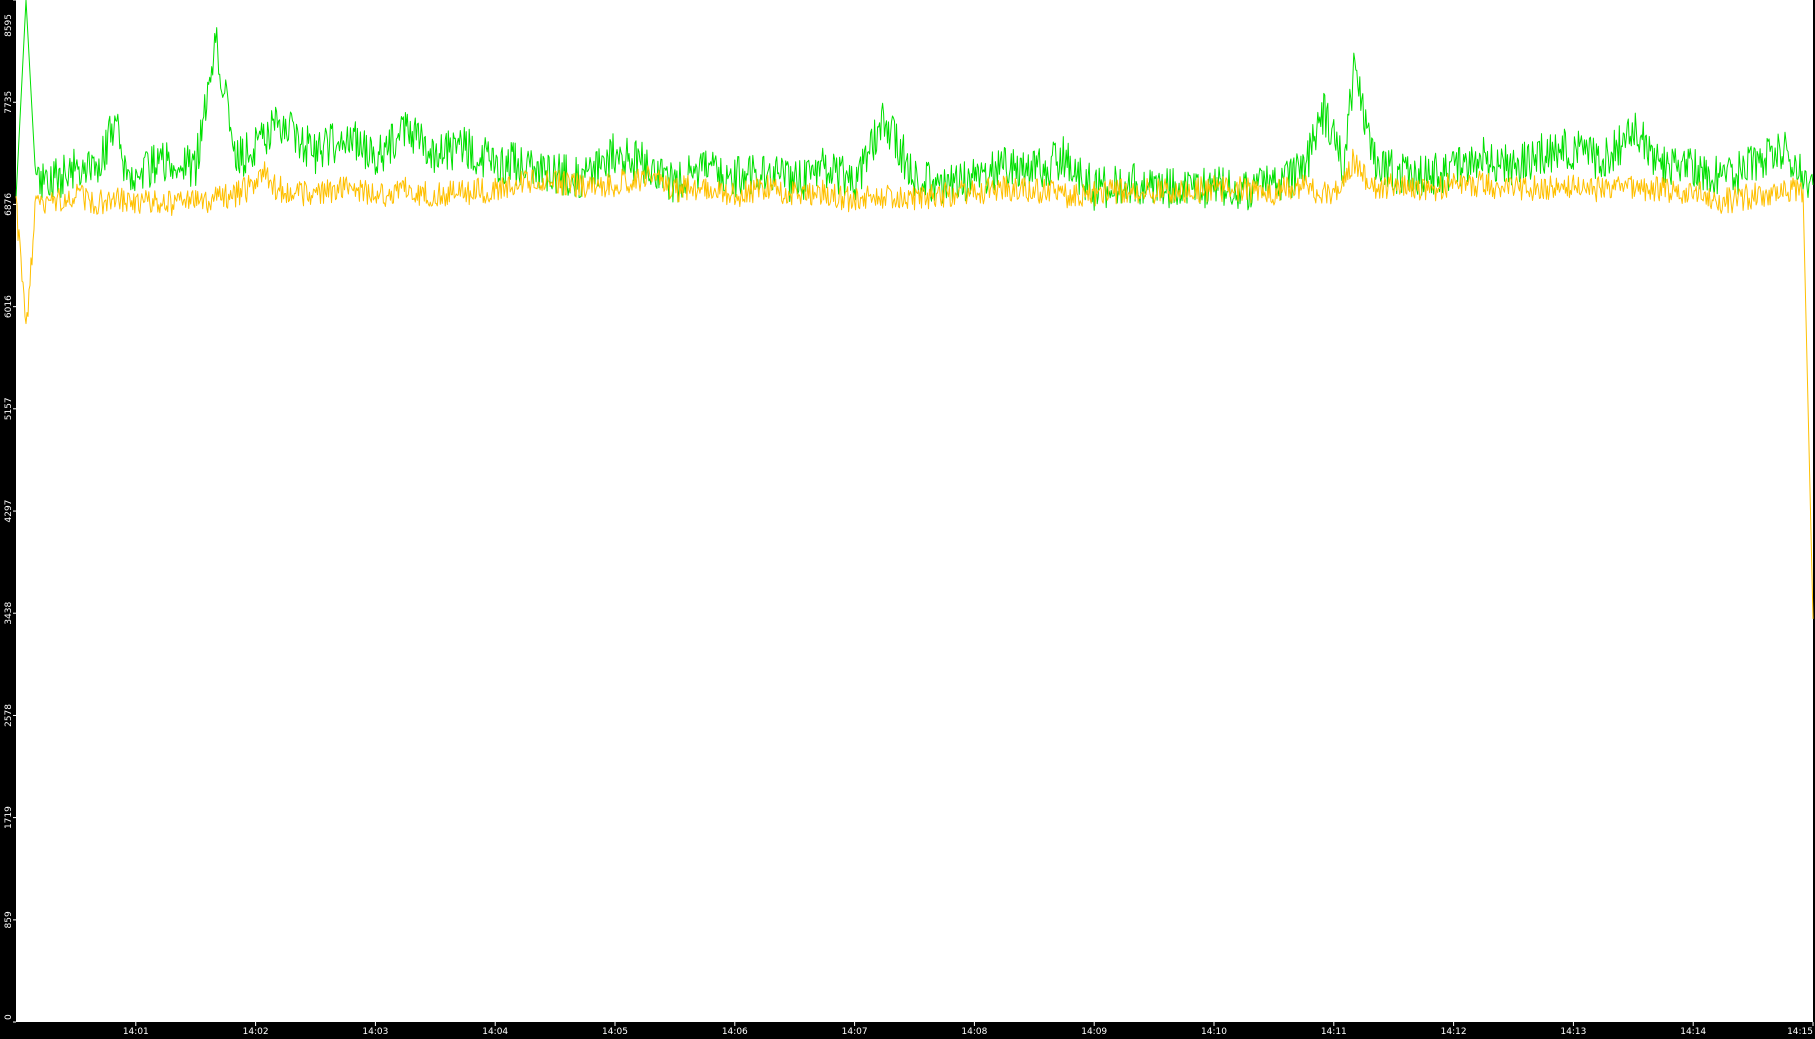 The image size is (1815, 1039). I want to click on y-tick-label: 6016, so click(9, 306).